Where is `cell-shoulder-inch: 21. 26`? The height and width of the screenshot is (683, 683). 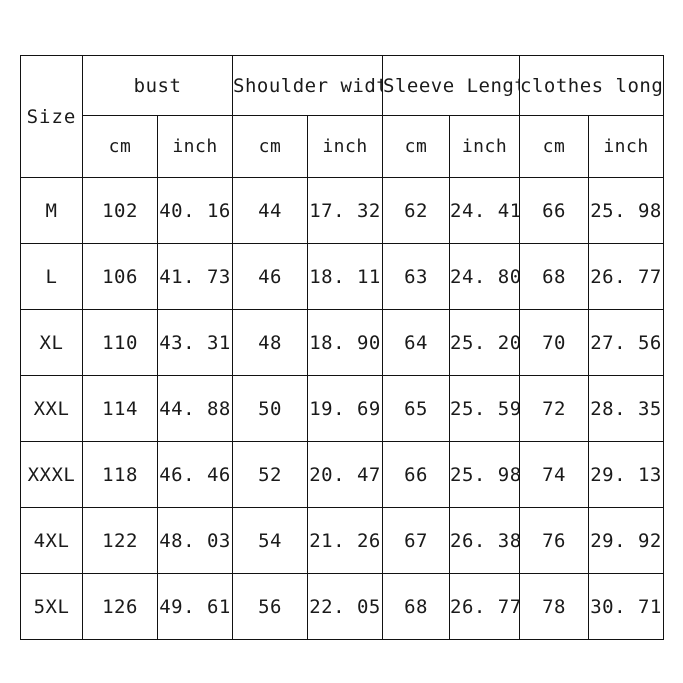 cell-shoulder-inch: 21. 26 is located at coordinates (345, 540).